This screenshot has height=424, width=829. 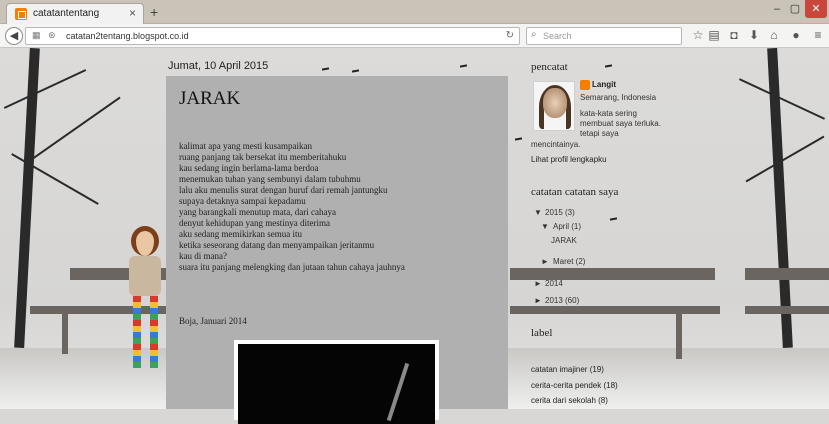 I want to click on url-text: catatan2tentang.blogspot.co.id, so click(x=127, y=36).